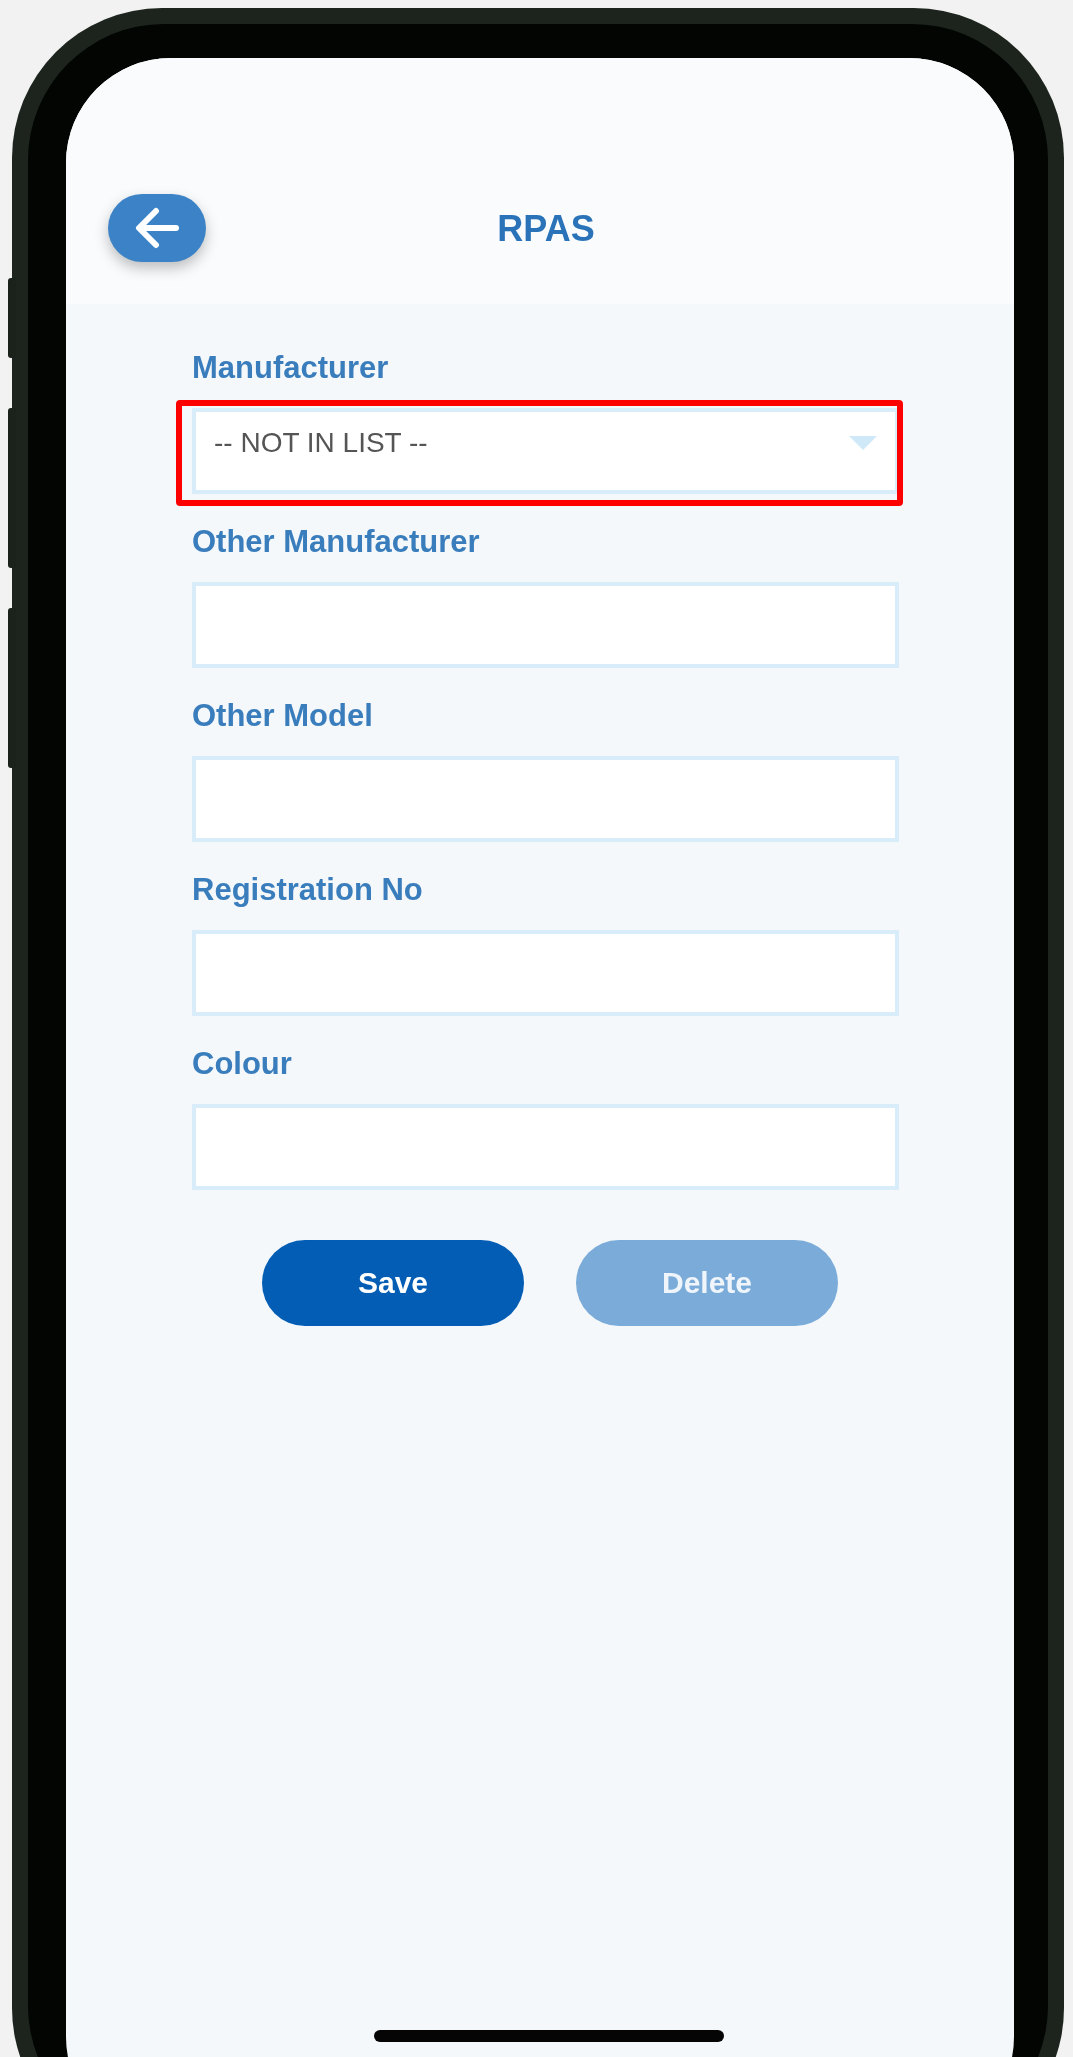 Image resolution: width=1073 pixels, height=2057 pixels. What do you see at coordinates (242, 1064) in the screenshot?
I see `field-label: Colour` at bounding box center [242, 1064].